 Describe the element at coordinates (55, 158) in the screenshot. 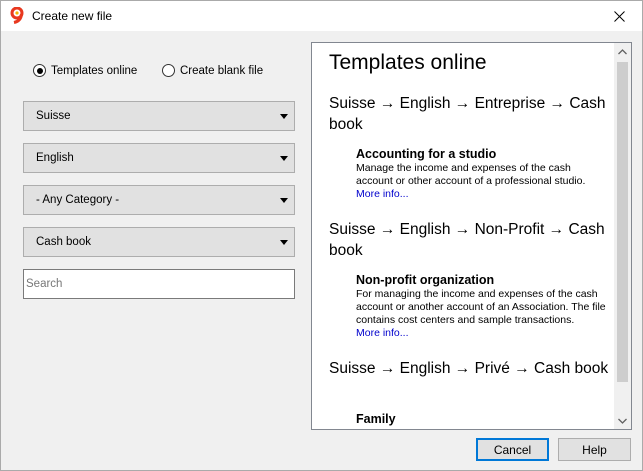

I see `language-value: English` at that location.